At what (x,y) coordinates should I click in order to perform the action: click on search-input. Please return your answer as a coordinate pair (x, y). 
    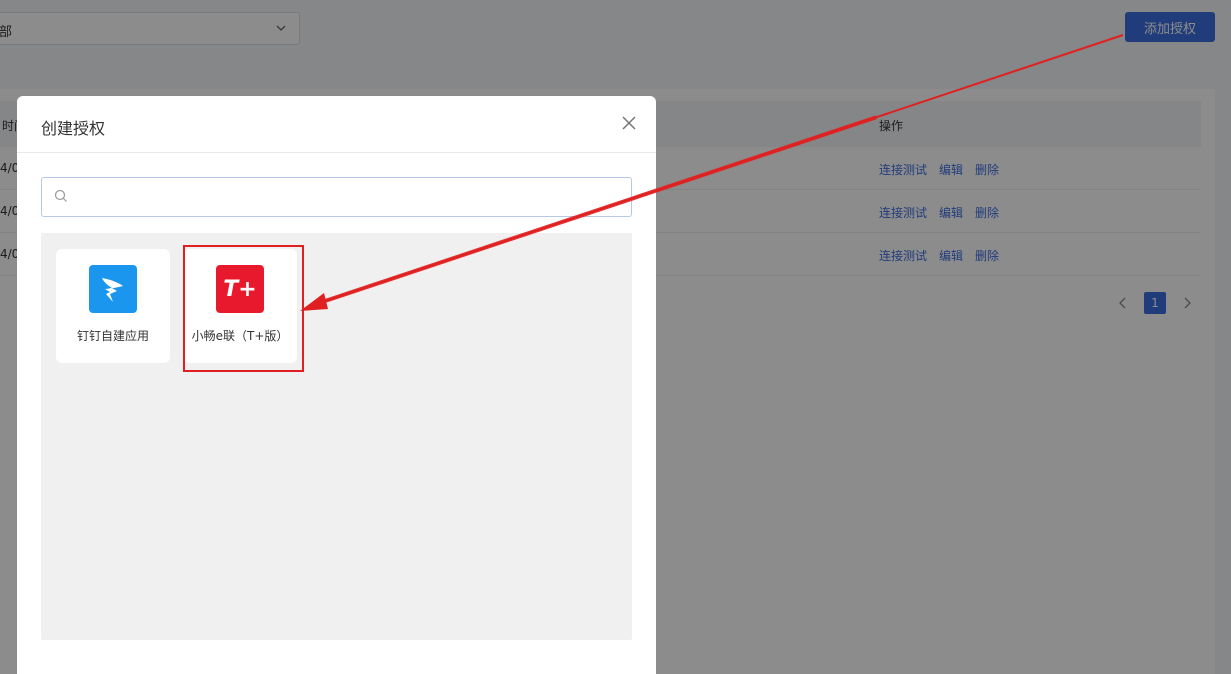
    Looking at the image, I should click on (346, 197).